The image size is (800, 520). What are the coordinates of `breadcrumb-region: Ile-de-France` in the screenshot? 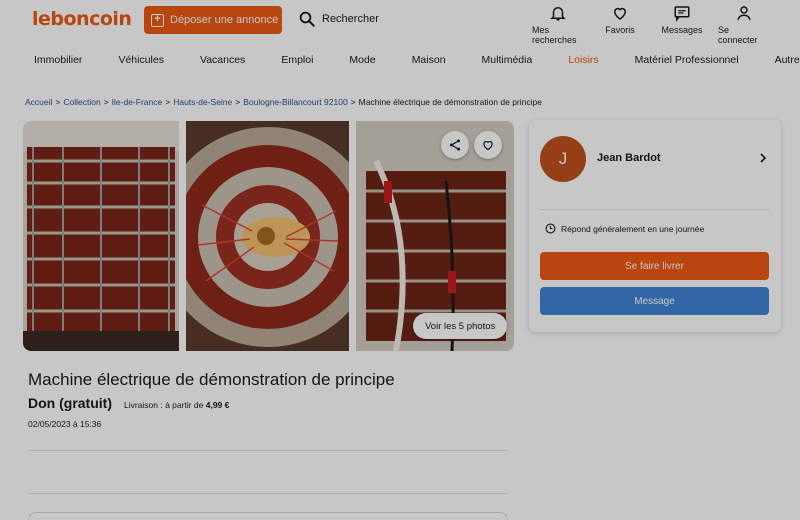 It's located at (137, 102).